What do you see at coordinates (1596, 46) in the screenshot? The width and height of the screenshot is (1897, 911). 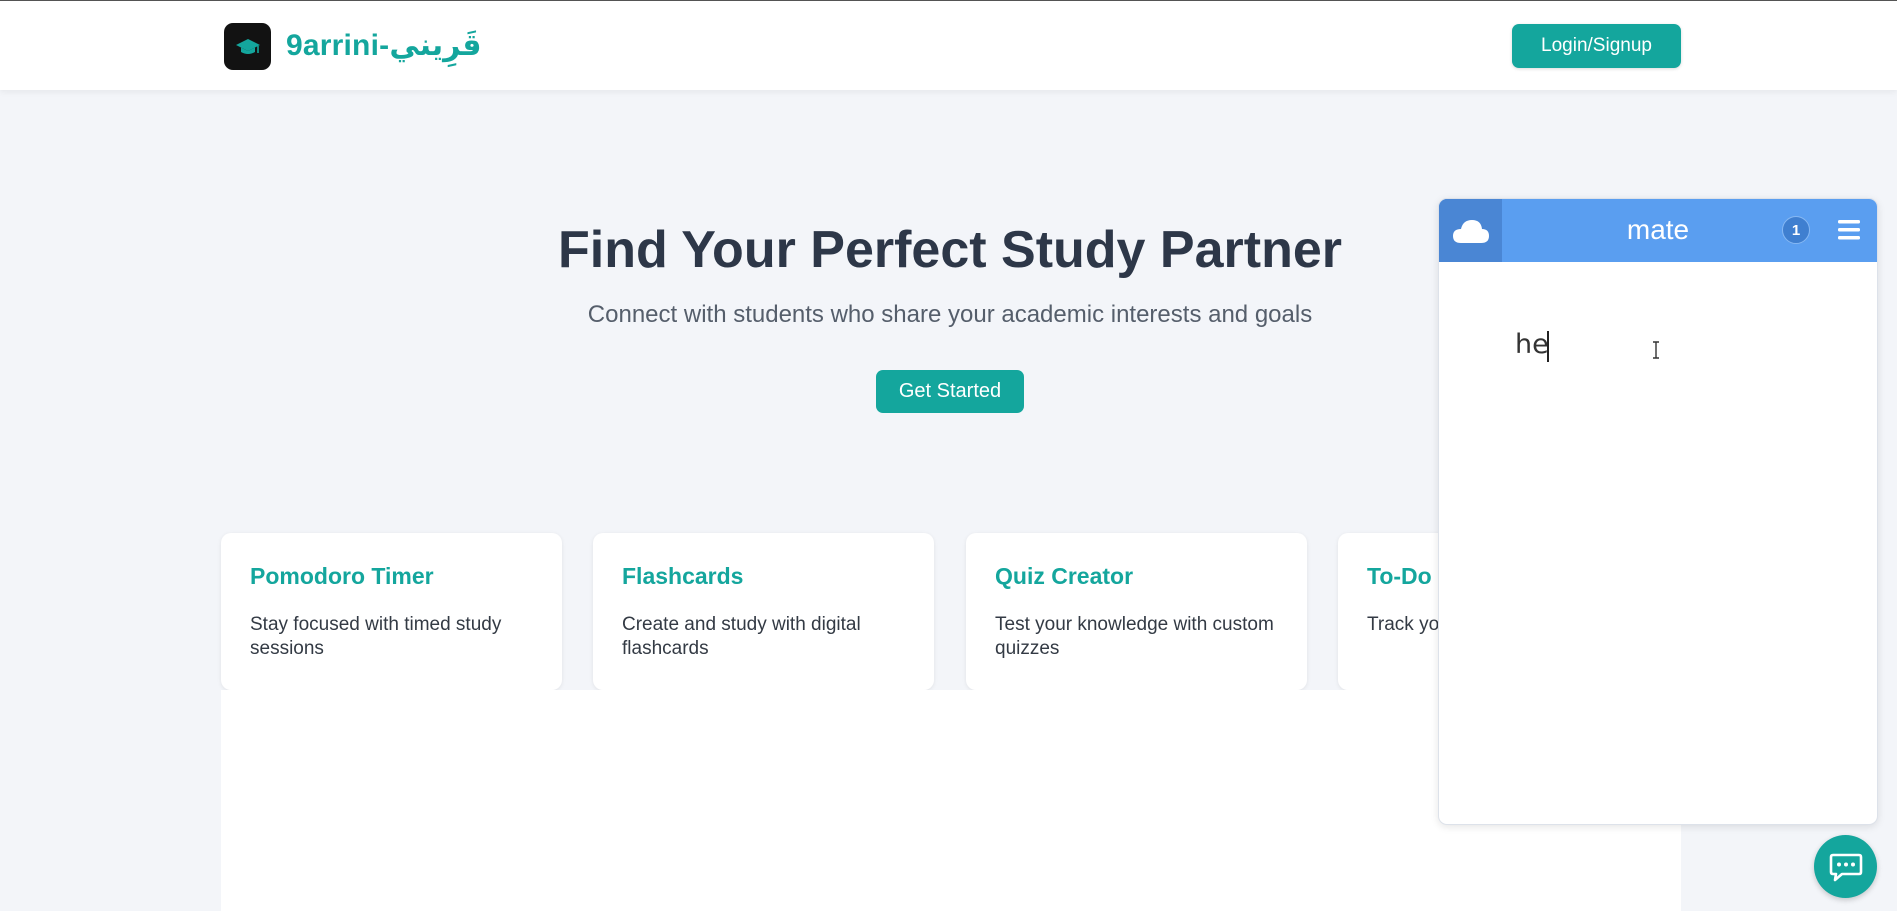 I see `login-signup-button: Login/Signup` at bounding box center [1596, 46].